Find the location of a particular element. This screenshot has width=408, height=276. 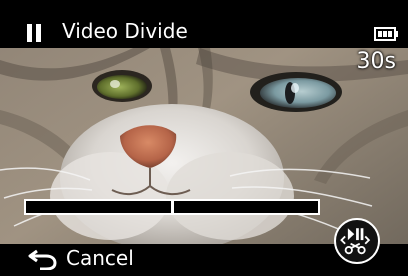

pause-icon is located at coordinates (34, 33).